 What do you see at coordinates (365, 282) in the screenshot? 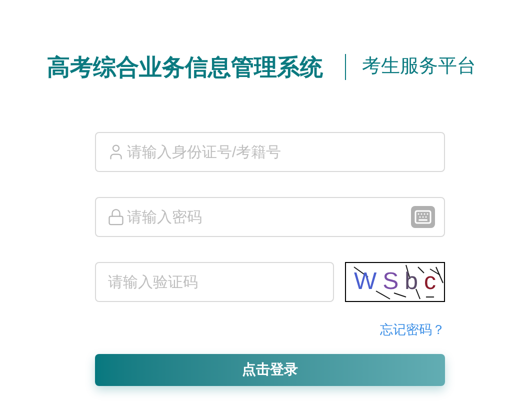
I see `captcha-character: W` at bounding box center [365, 282].